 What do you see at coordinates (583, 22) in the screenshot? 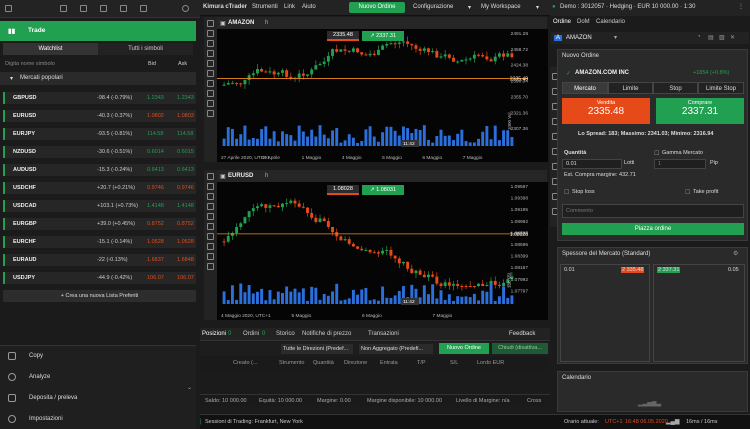
I see `tab-dom: DoM` at bounding box center [583, 22].